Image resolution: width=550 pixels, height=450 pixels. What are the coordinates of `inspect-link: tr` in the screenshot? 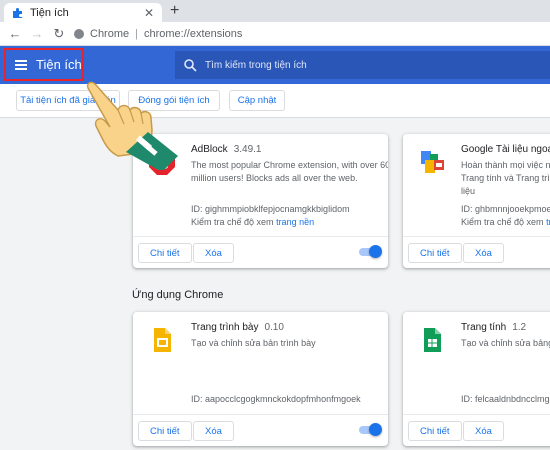 It's located at (548, 222).